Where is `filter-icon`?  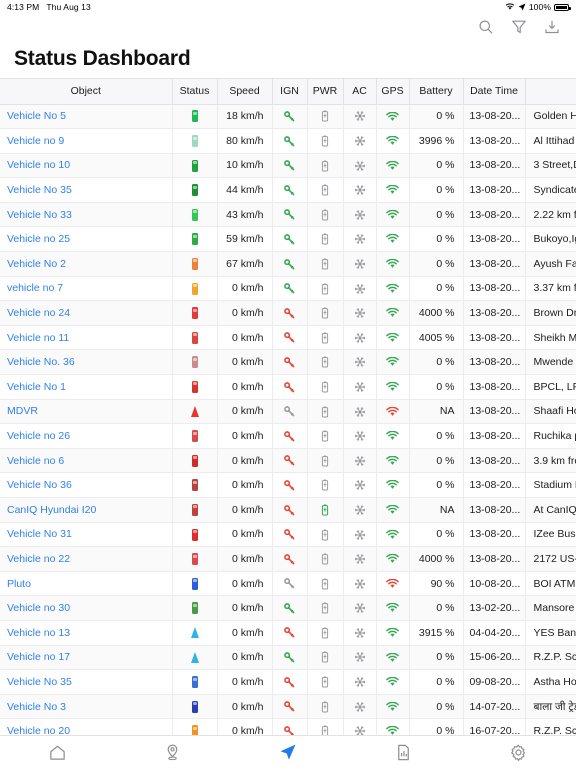 filter-icon is located at coordinates (519, 27).